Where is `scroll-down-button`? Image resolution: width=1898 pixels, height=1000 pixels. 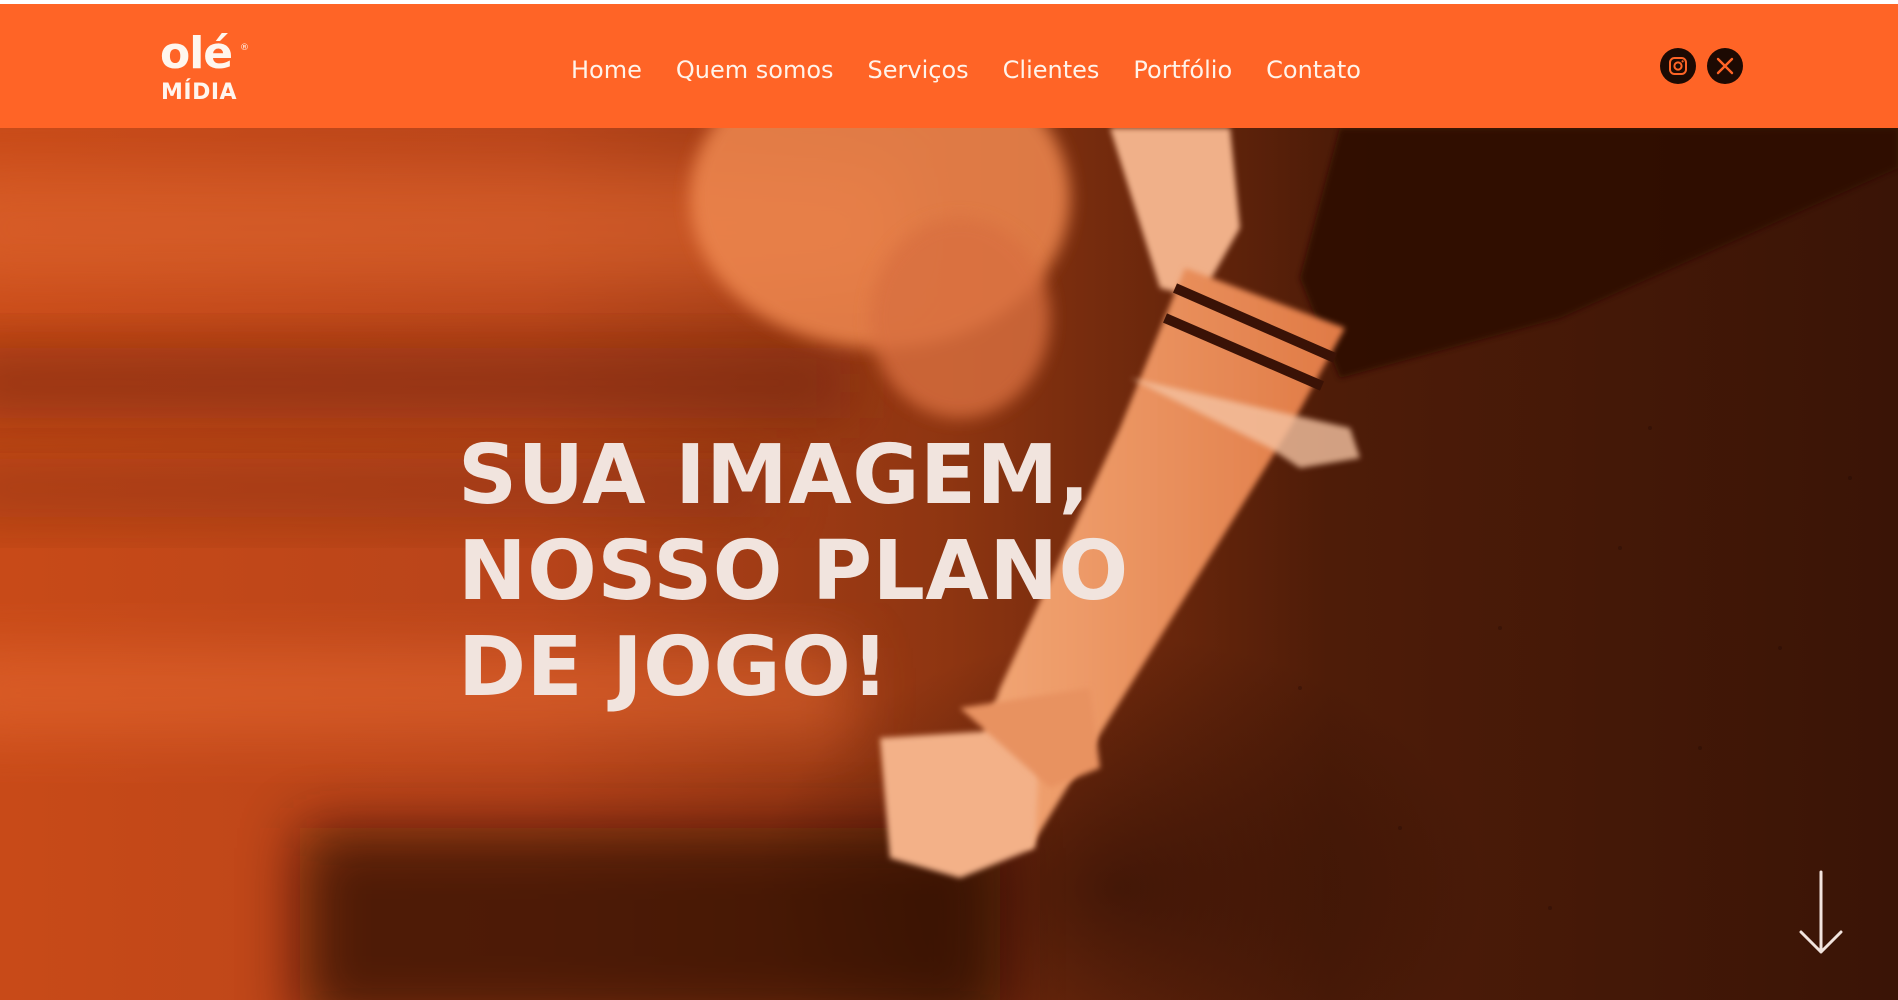 scroll-down-button is located at coordinates (1821, 913).